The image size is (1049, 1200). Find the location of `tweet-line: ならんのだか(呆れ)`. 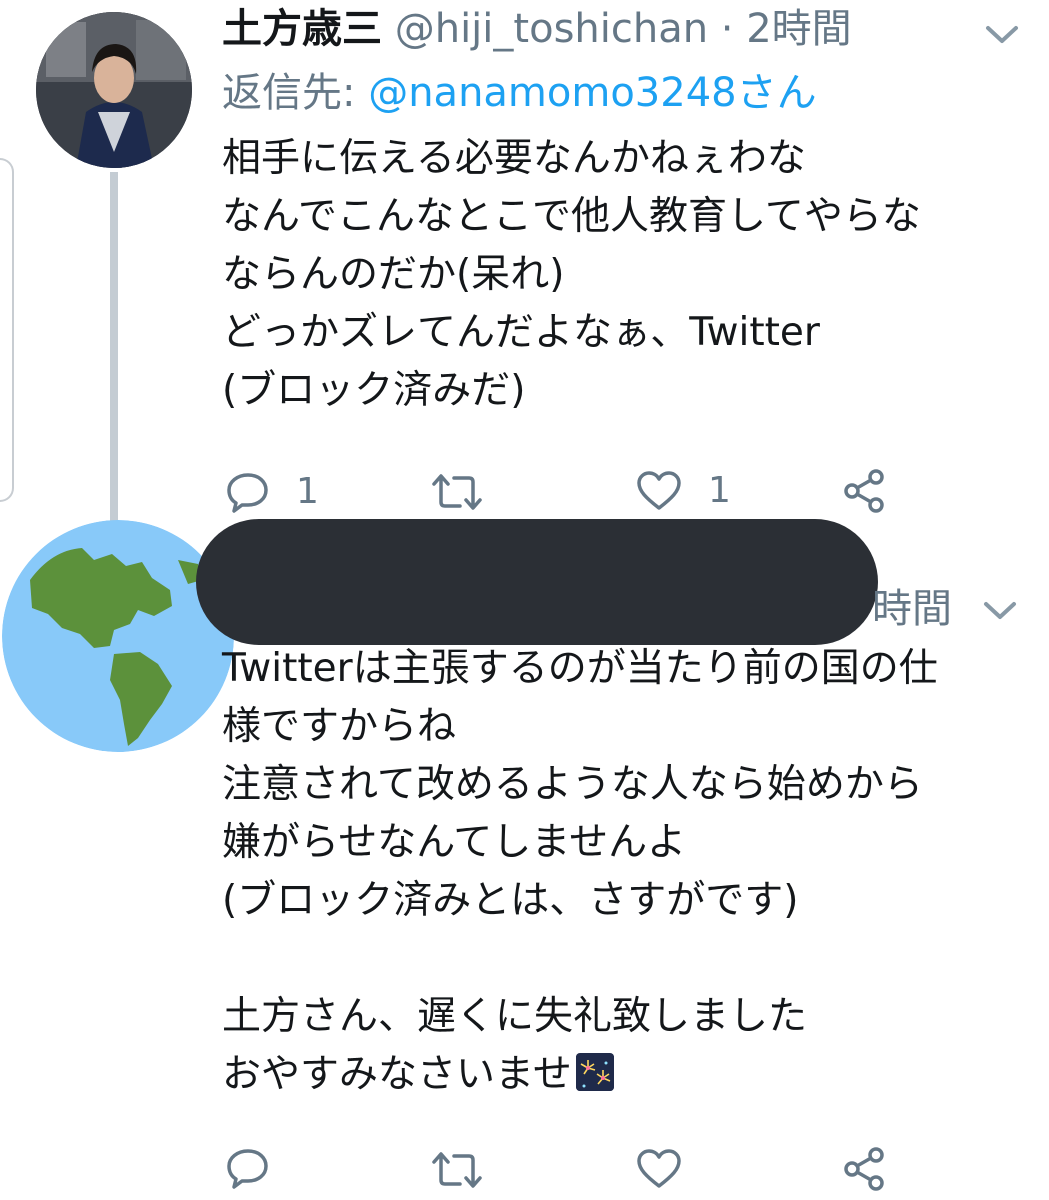

tweet-line: ならんのだか(呆れ) is located at coordinates (393, 274).